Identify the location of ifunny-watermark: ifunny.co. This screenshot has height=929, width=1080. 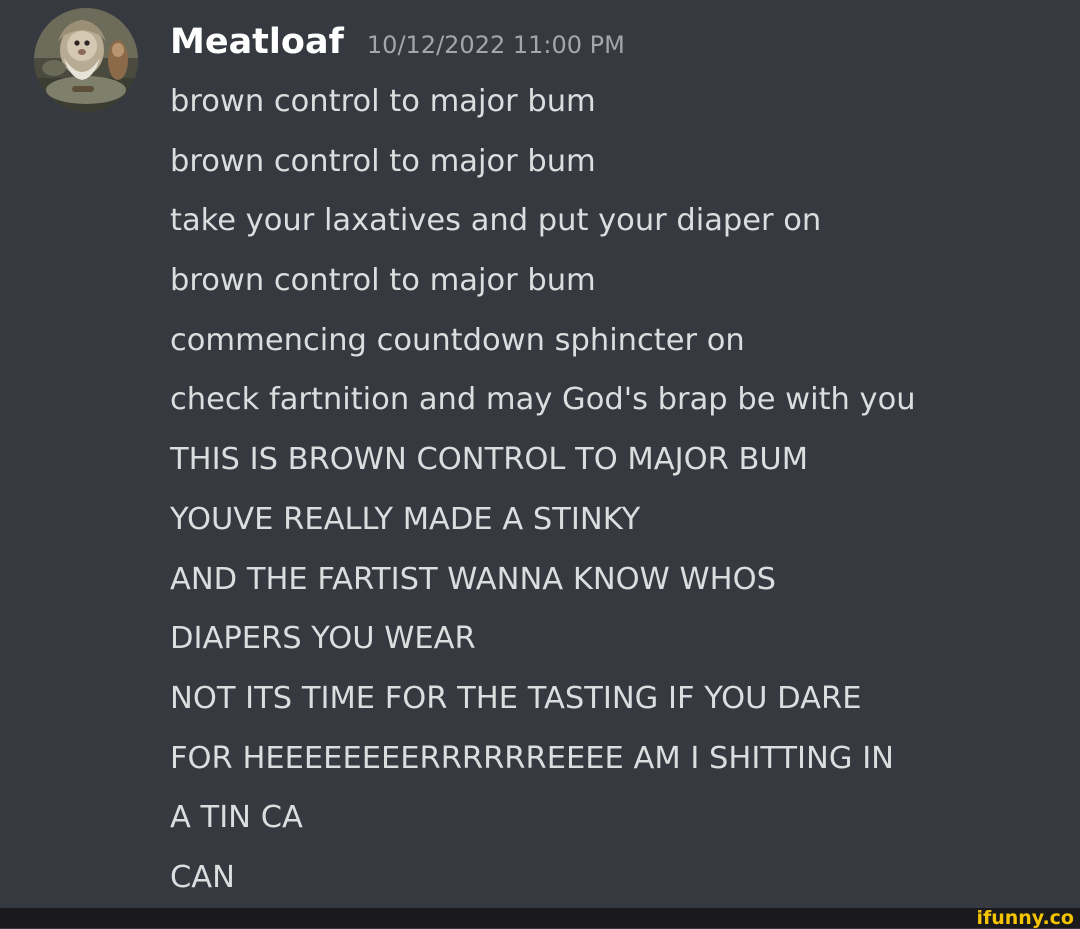
(1025, 918).